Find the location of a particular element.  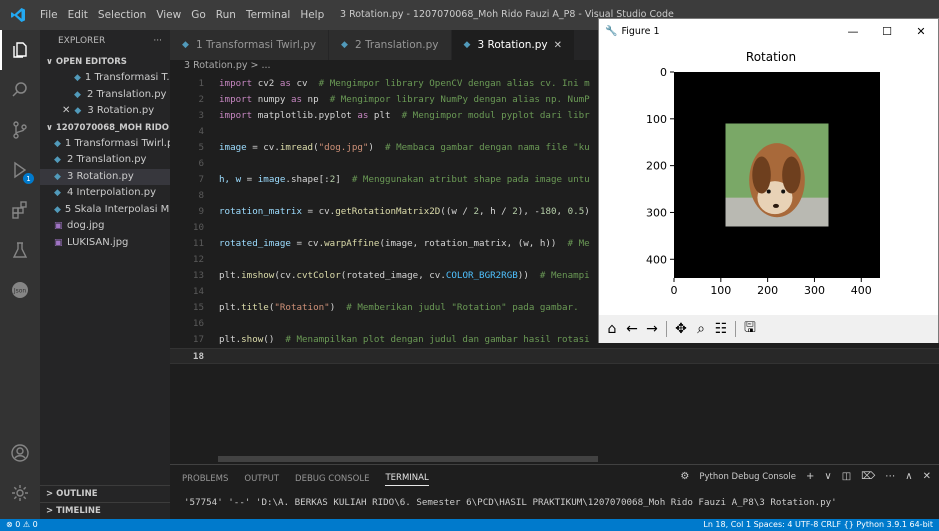

manage-gear-icon is located at coordinates (20, 493).